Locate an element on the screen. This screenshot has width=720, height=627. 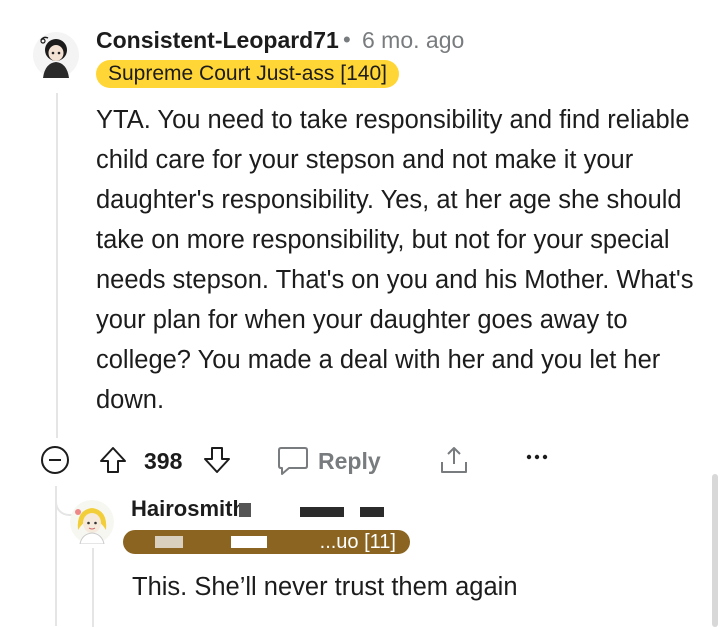
collapse-minus-icon is located at coordinates (55, 460).